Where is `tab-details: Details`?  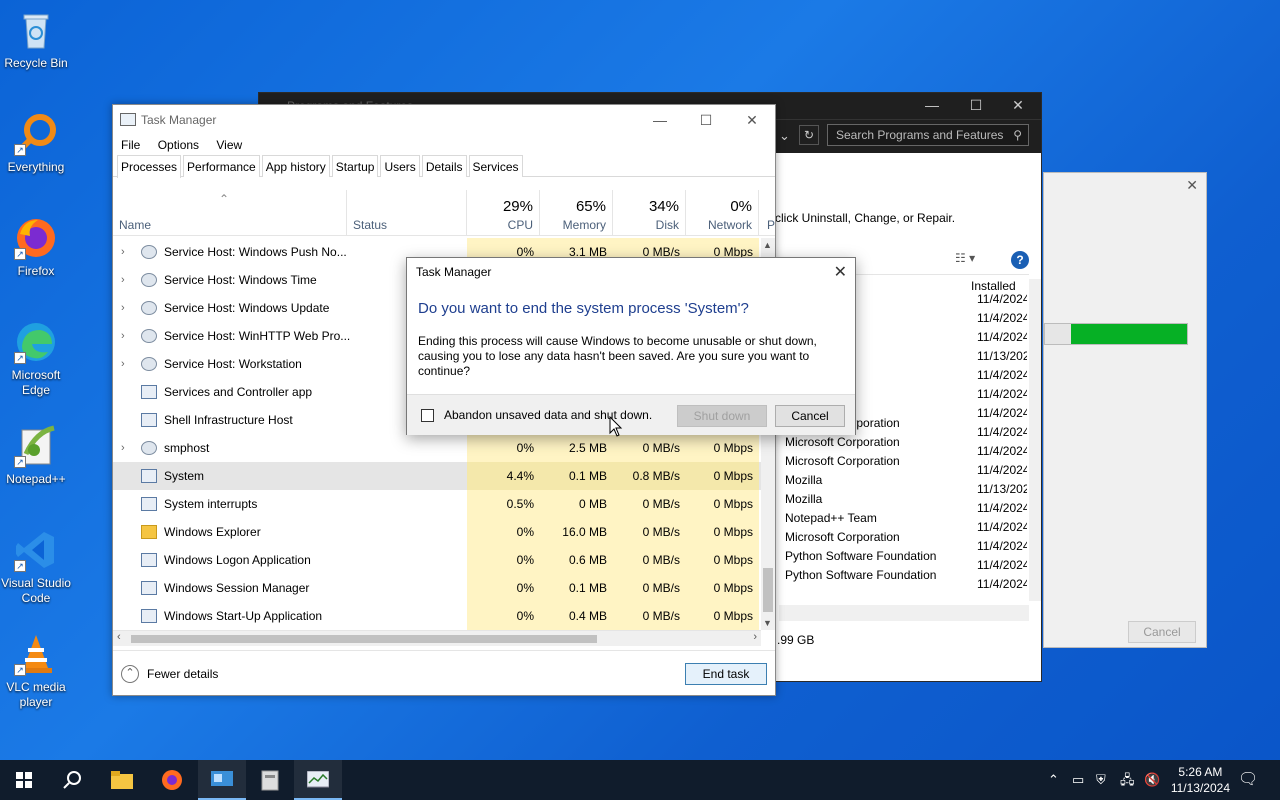
tab-details: Details is located at coordinates (444, 166).